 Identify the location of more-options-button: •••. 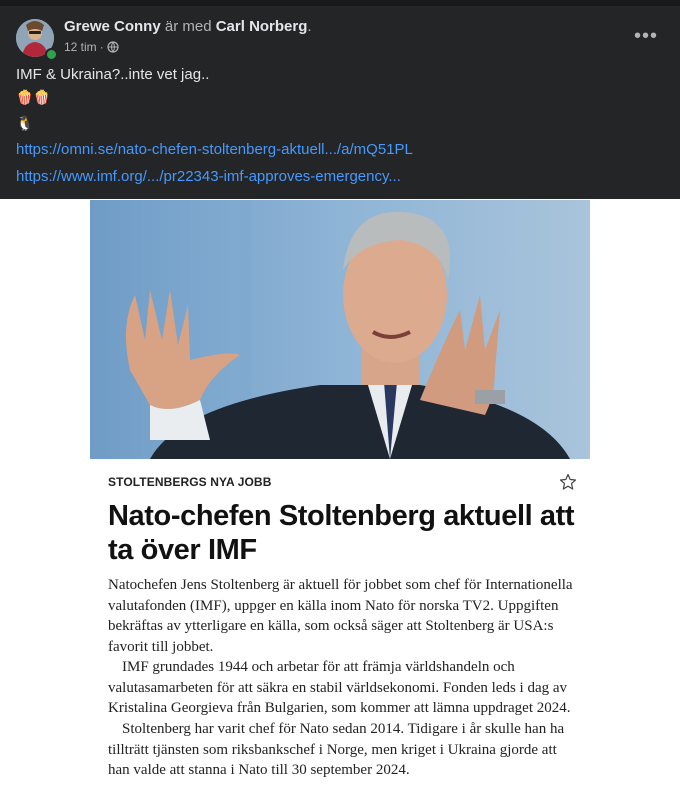
(646, 36).